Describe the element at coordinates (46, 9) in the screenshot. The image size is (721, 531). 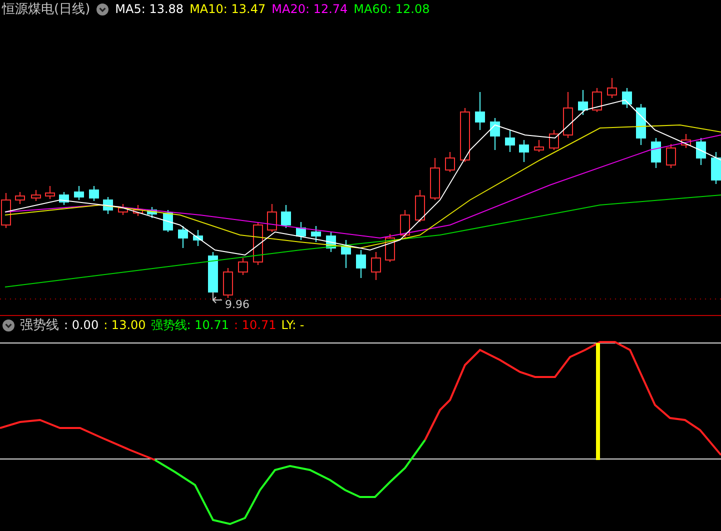
I see `chart-title: 恒源煤电(日线)` at that location.